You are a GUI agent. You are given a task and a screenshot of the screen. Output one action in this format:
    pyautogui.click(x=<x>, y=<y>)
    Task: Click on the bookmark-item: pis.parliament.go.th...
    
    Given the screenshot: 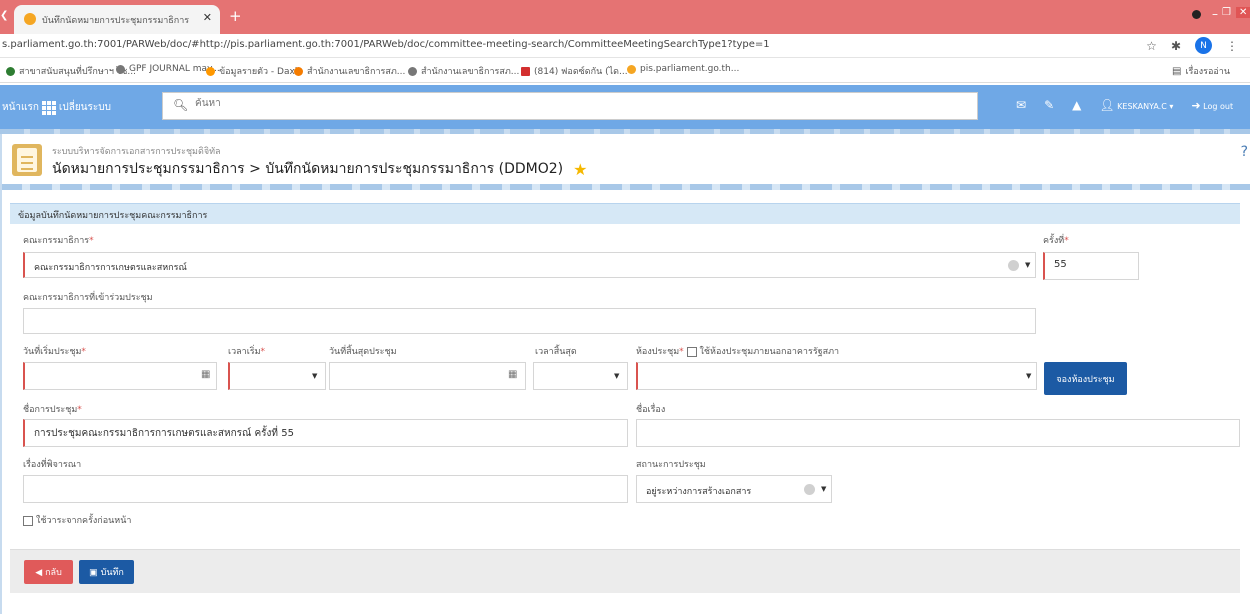 What is the action you would take?
    pyautogui.click(x=683, y=69)
    